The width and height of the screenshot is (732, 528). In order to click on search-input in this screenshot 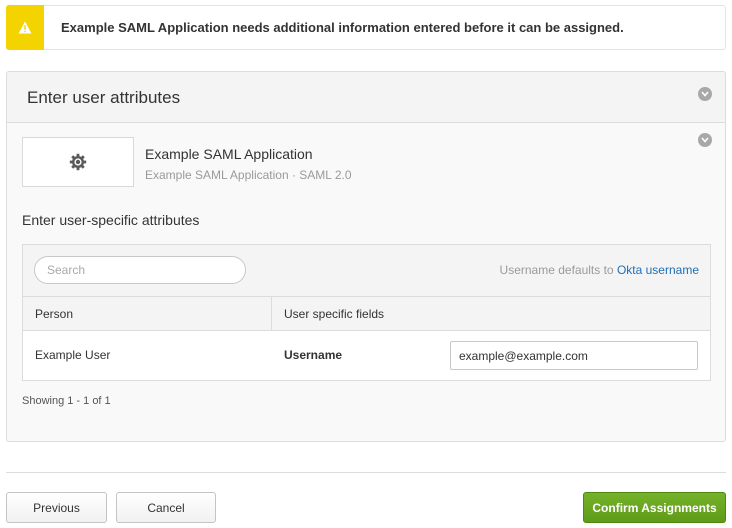, I will do `click(140, 270)`.